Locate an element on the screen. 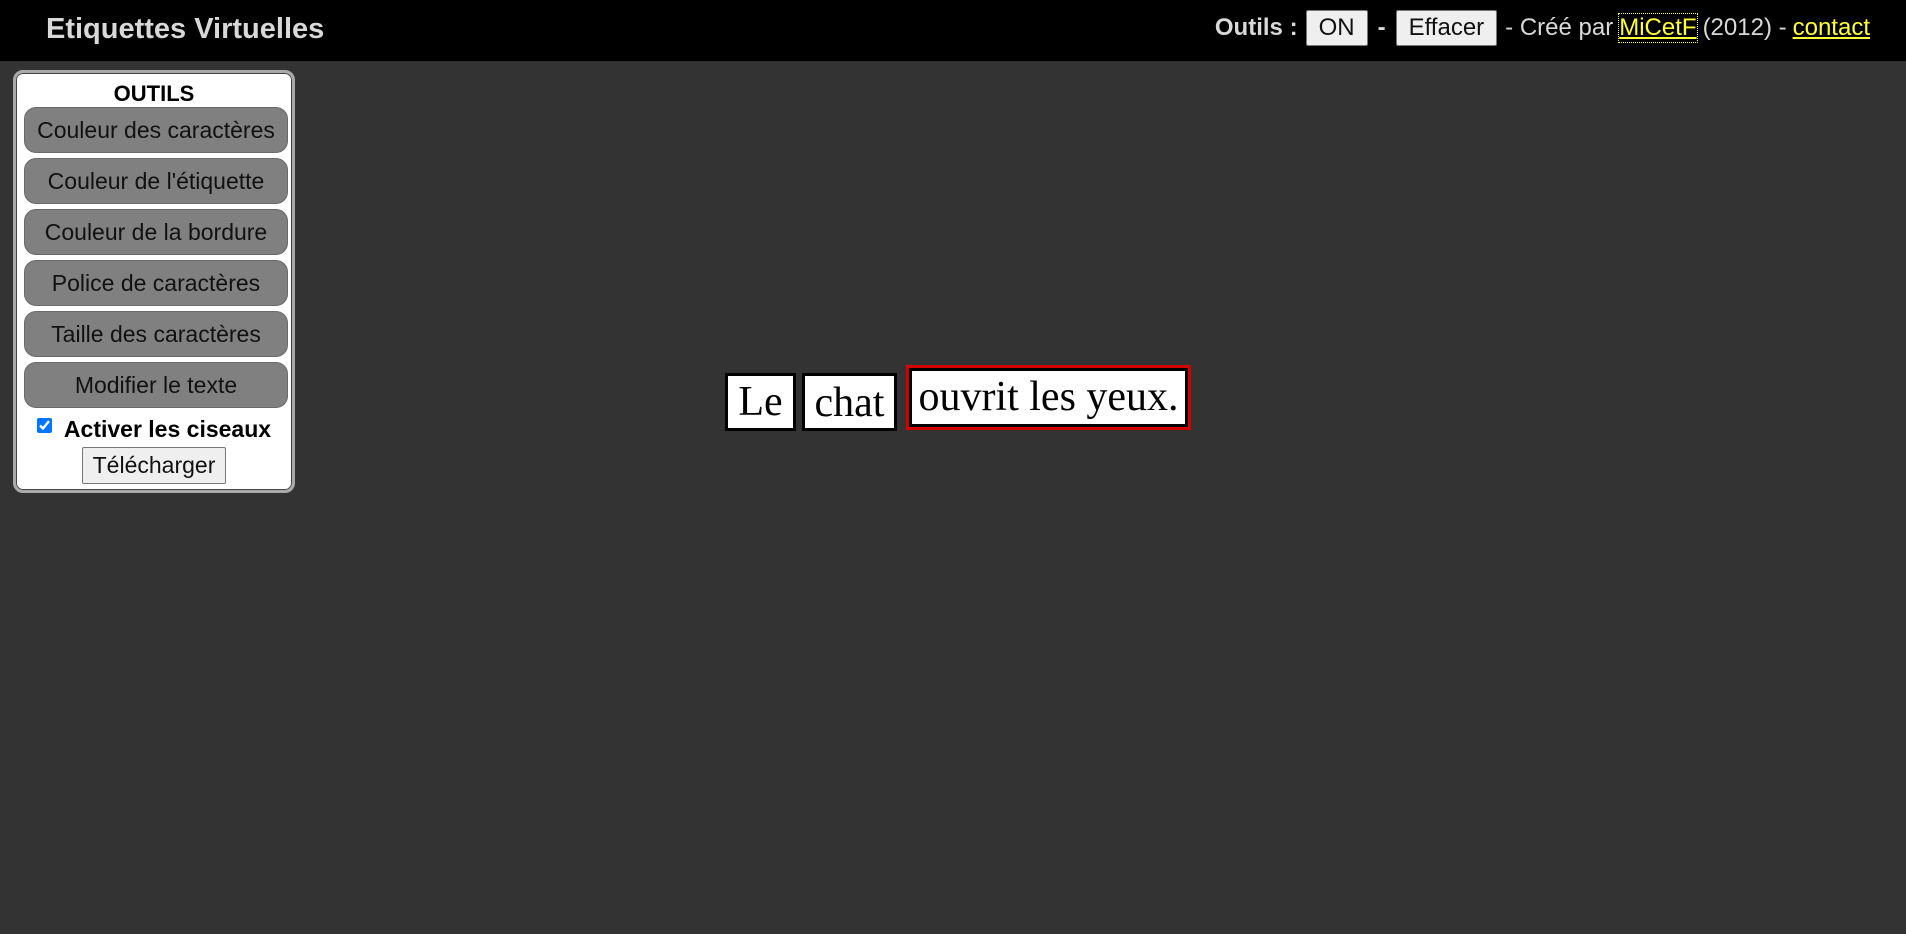  clear-button: Effacer is located at coordinates (1446, 28).